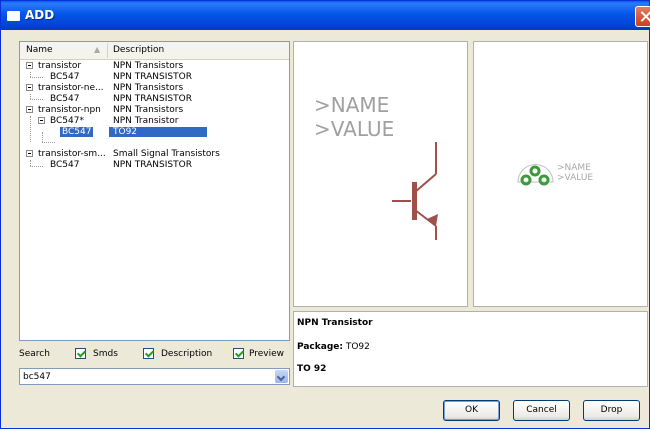 This screenshot has width=650, height=429. I want to click on tree-row-library: transistor NPN Transistors, so click(154, 66).